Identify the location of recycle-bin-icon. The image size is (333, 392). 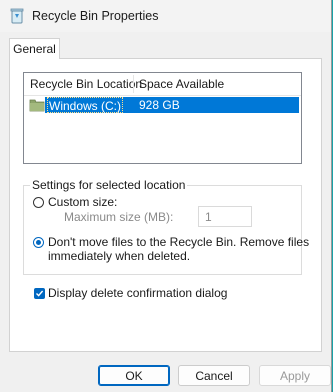
(17, 16).